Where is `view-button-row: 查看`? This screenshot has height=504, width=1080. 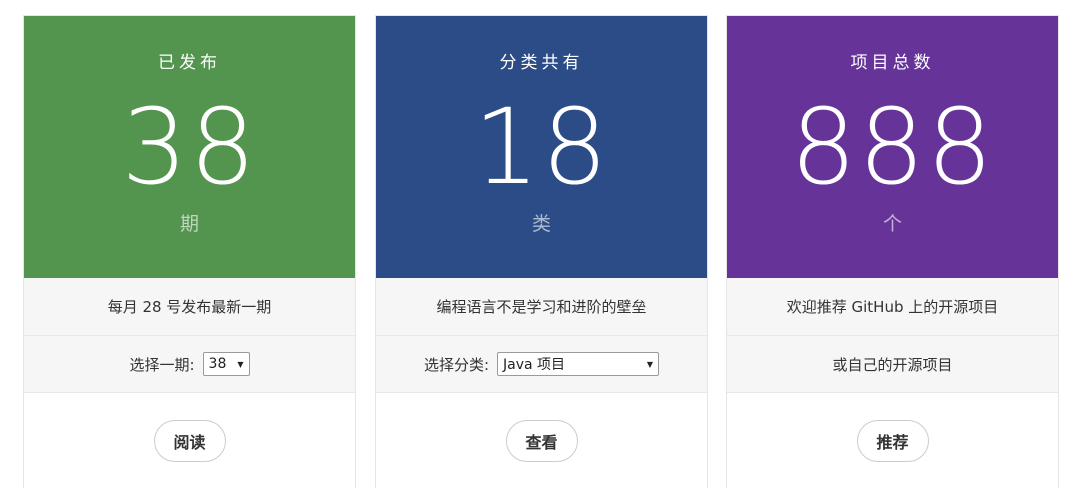 view-button-row: 查看 is located at coordinates (541, 440).